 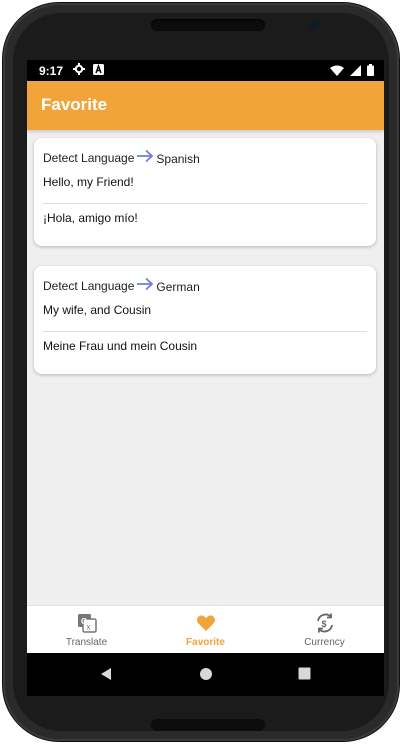 I want to click on nav-item-translate: G x Translate, so click(x=86, y=629).